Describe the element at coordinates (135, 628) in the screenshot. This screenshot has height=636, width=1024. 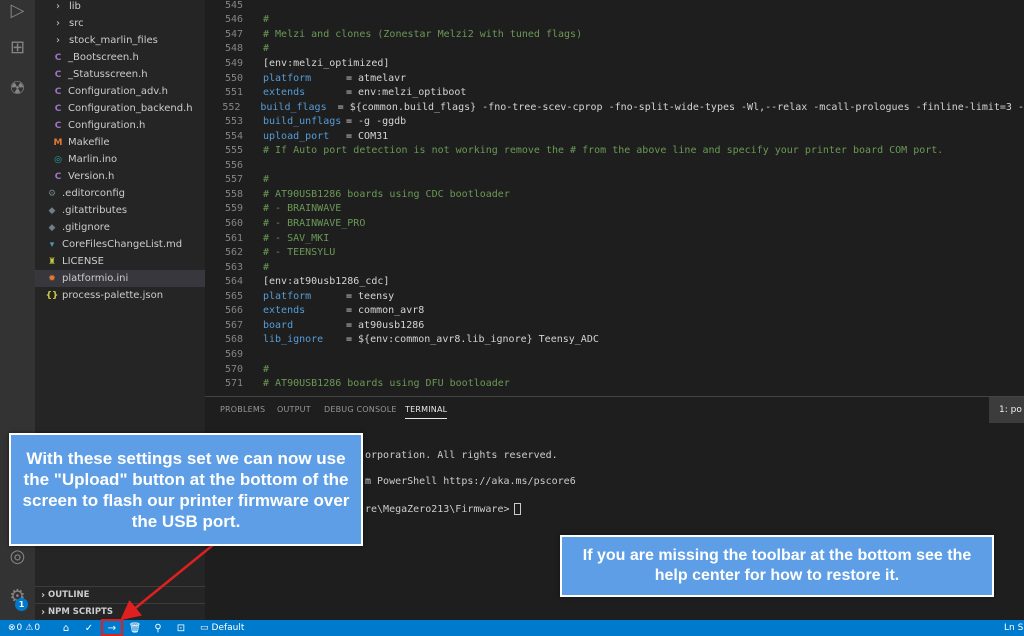
I see `pio-clean-button: 🗑` at that location.